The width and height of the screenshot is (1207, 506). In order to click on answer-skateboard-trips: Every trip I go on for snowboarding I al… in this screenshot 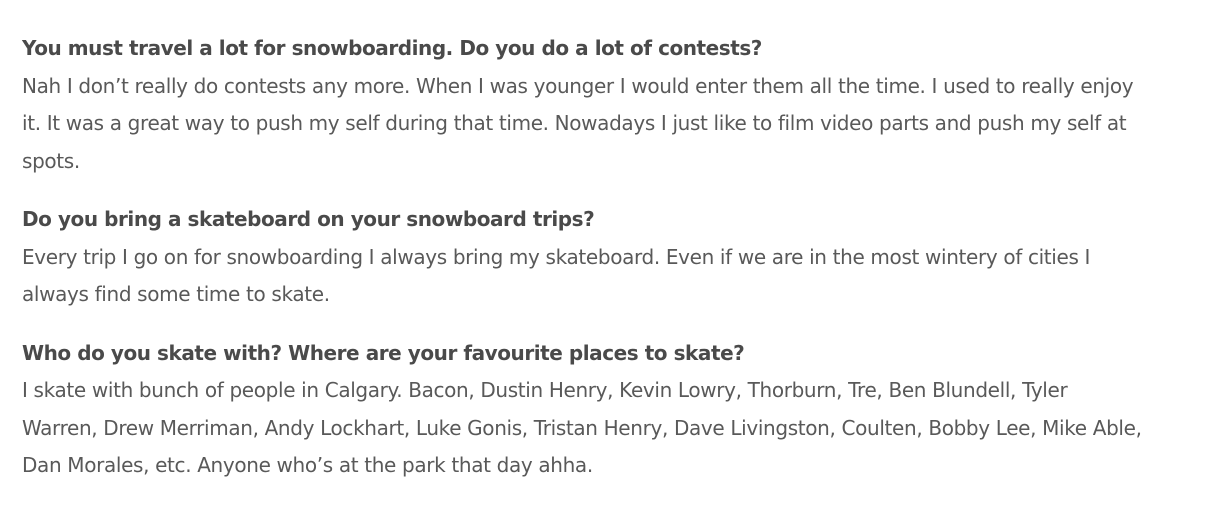, I will do `click(556, 275)`.